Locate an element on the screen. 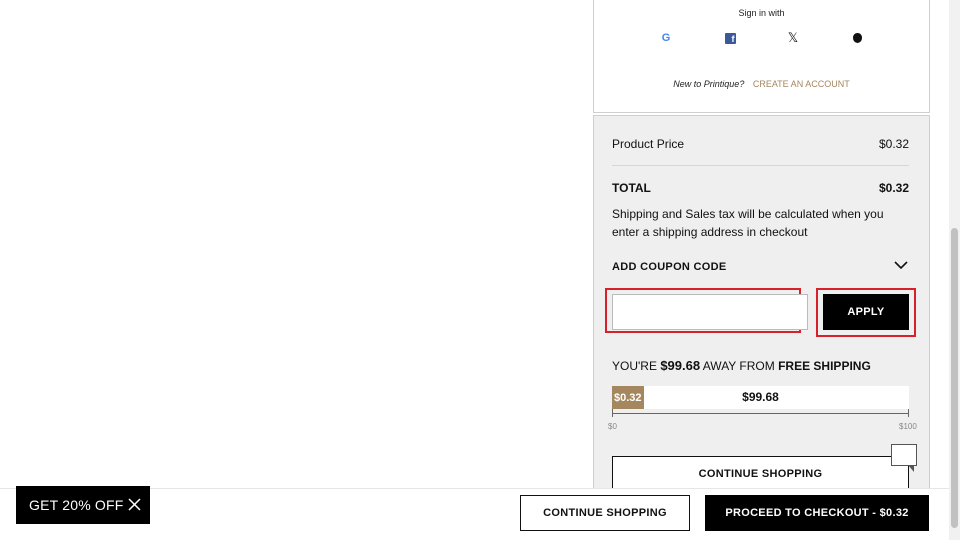 The width and height of the screenshot is (960, 541). continue-shopping-button: CONTINUE SHOPPING is located at coordinates (760, 474).